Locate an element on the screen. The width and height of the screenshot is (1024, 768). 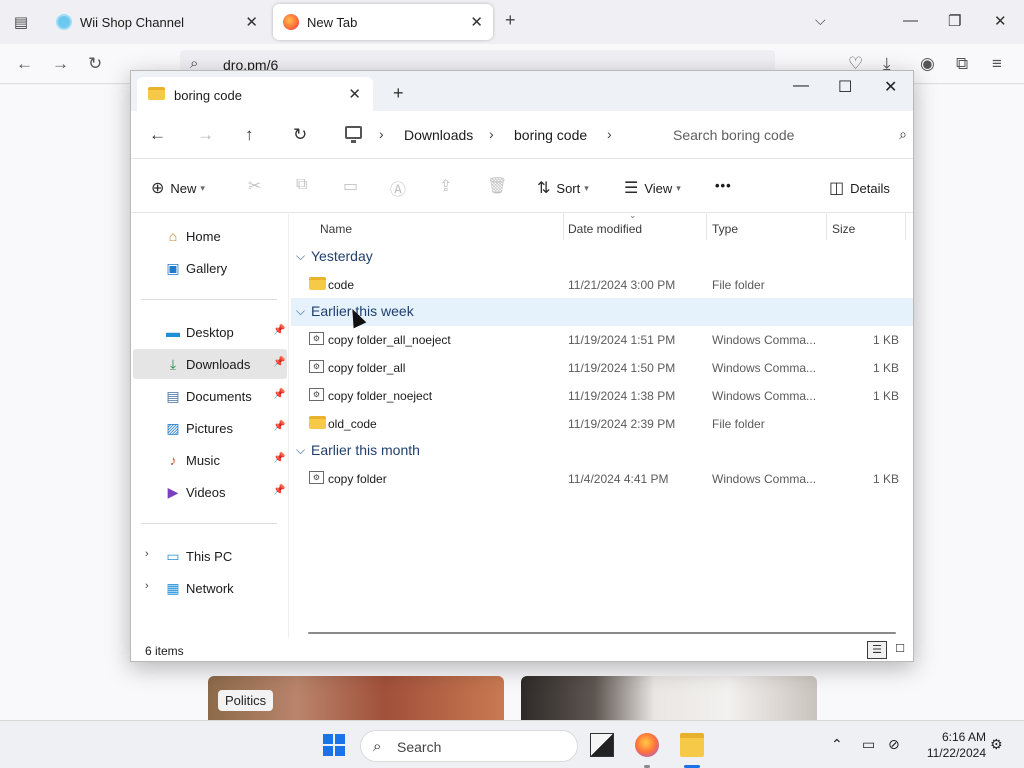
file-name: copy folder_noeject is located at coordinates (380, 396).